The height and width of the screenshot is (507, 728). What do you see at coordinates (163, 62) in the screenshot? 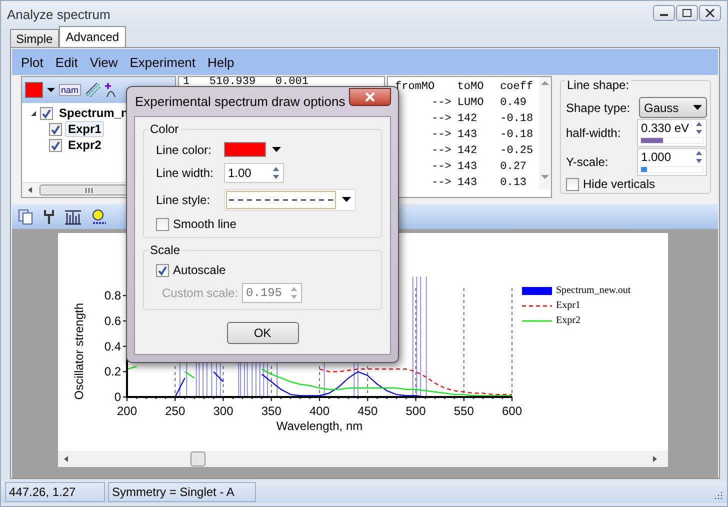
I see `menu-item: Experiment` at bounding box center [163, 62].